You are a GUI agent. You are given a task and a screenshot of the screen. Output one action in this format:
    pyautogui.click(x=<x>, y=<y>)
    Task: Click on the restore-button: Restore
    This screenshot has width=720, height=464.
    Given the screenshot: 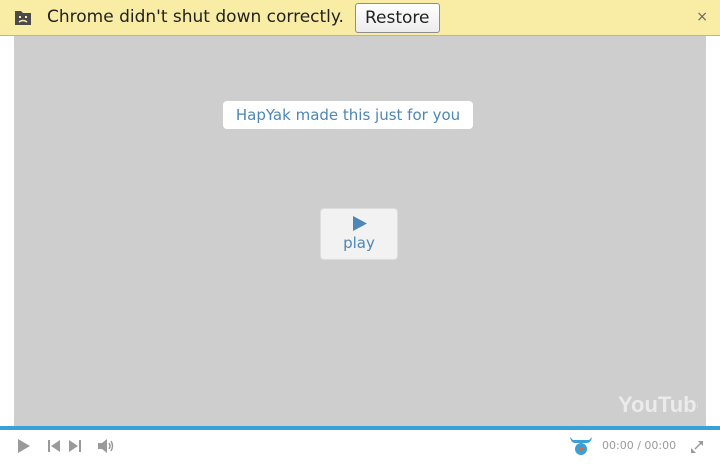 What is the action you would take?
    pyautogui.click(x=397, y=18)
    